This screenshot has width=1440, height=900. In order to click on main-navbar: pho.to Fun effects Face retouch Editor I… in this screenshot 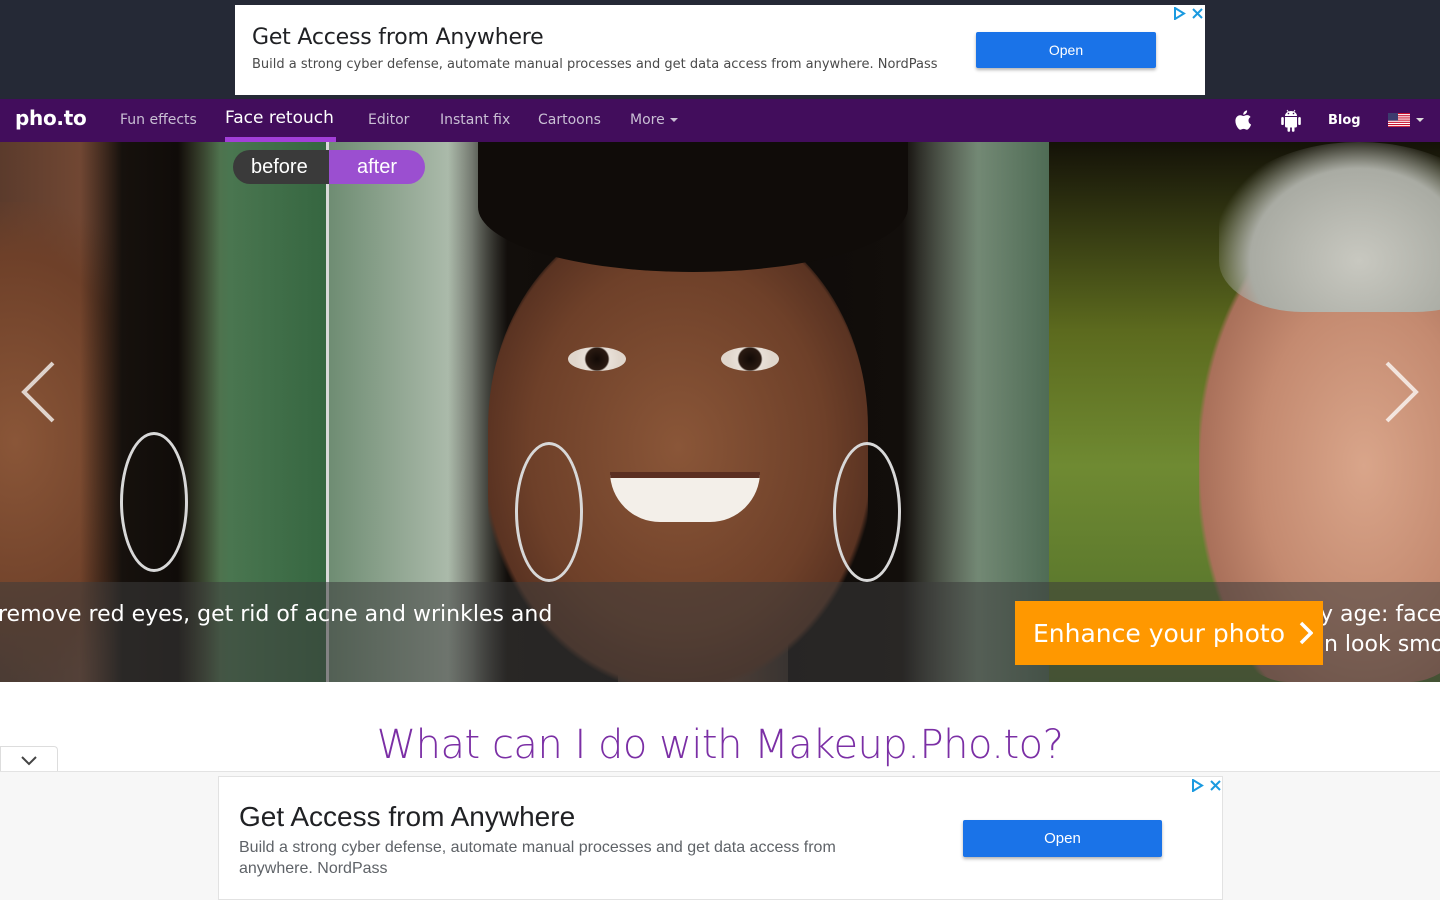, I will do `click(720, 120)`.